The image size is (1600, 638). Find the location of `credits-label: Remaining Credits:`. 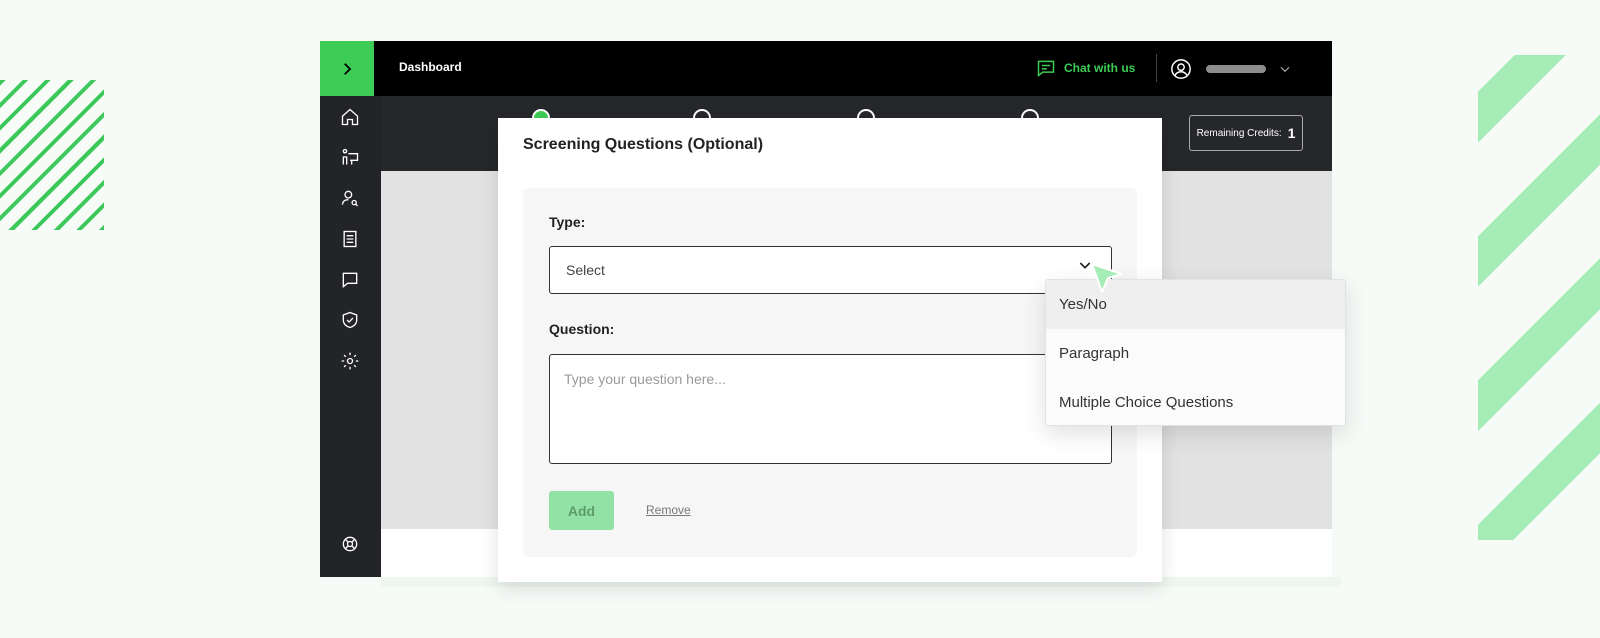

credits-label: Remaining Credits: is located at coordinates (1239, 133).